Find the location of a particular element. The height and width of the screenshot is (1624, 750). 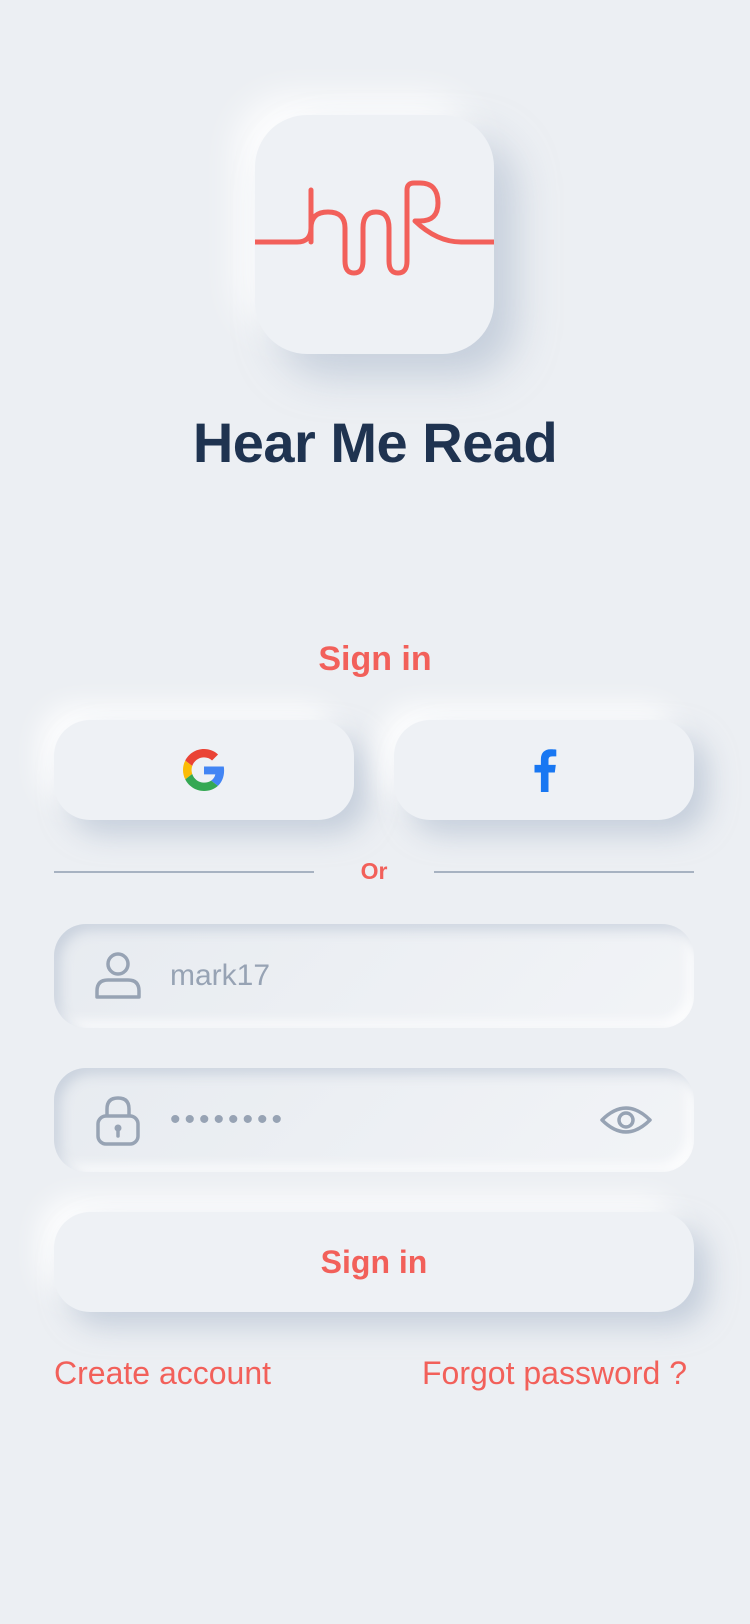

forgot-password-link: Forgot password ? is located at coordinates (554, 1373).